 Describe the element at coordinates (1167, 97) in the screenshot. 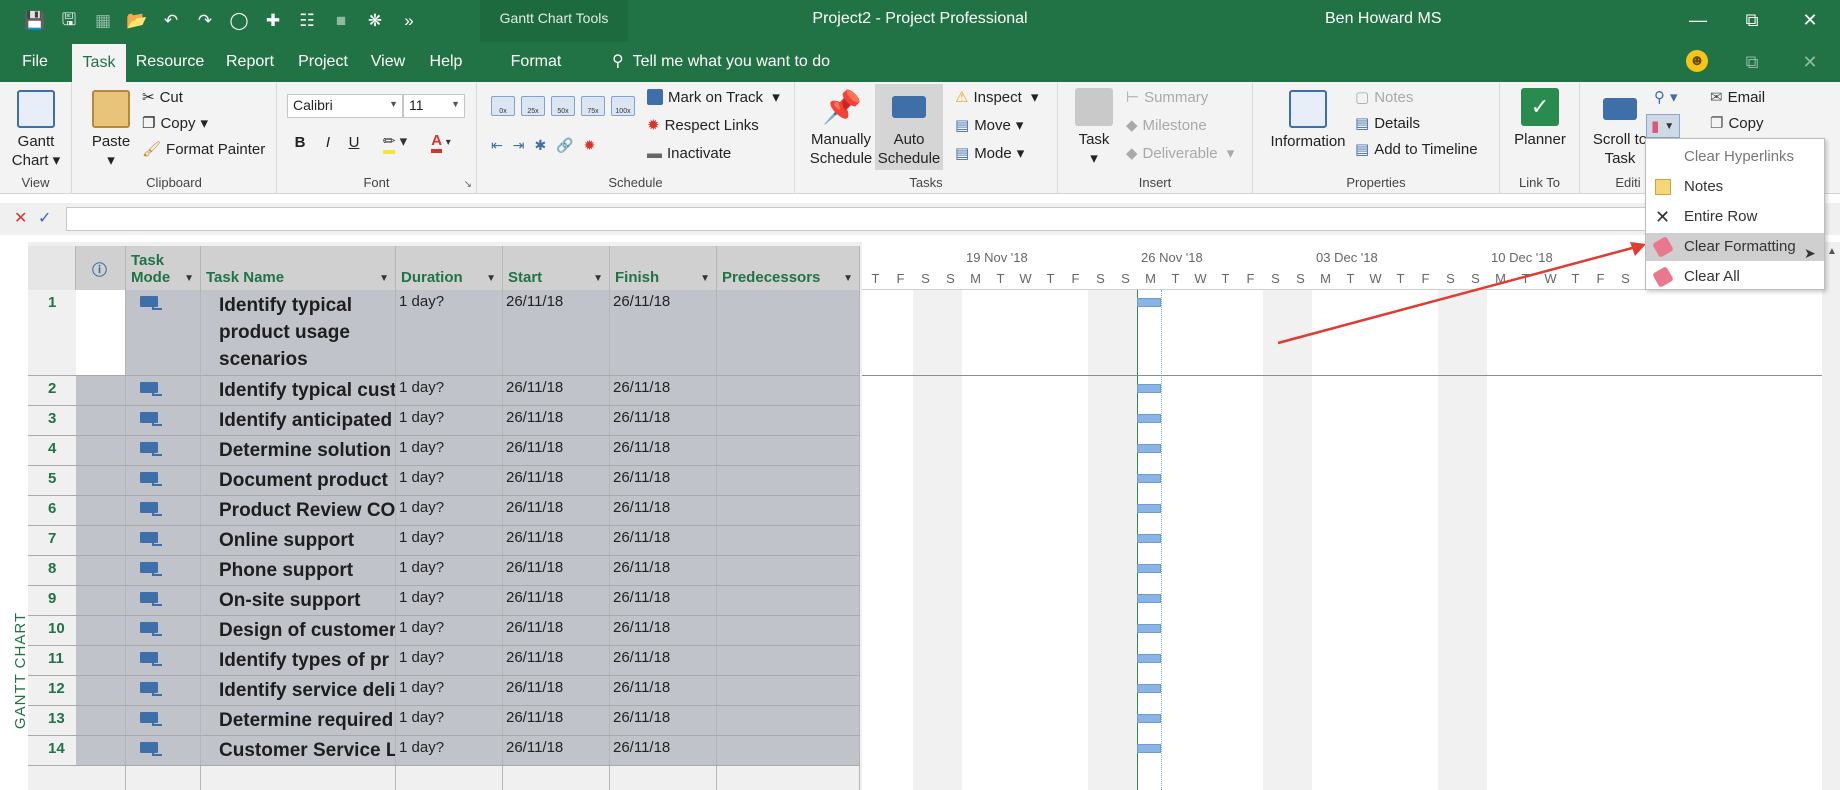

I see `summary-button: ⊢ Summary` at that location.